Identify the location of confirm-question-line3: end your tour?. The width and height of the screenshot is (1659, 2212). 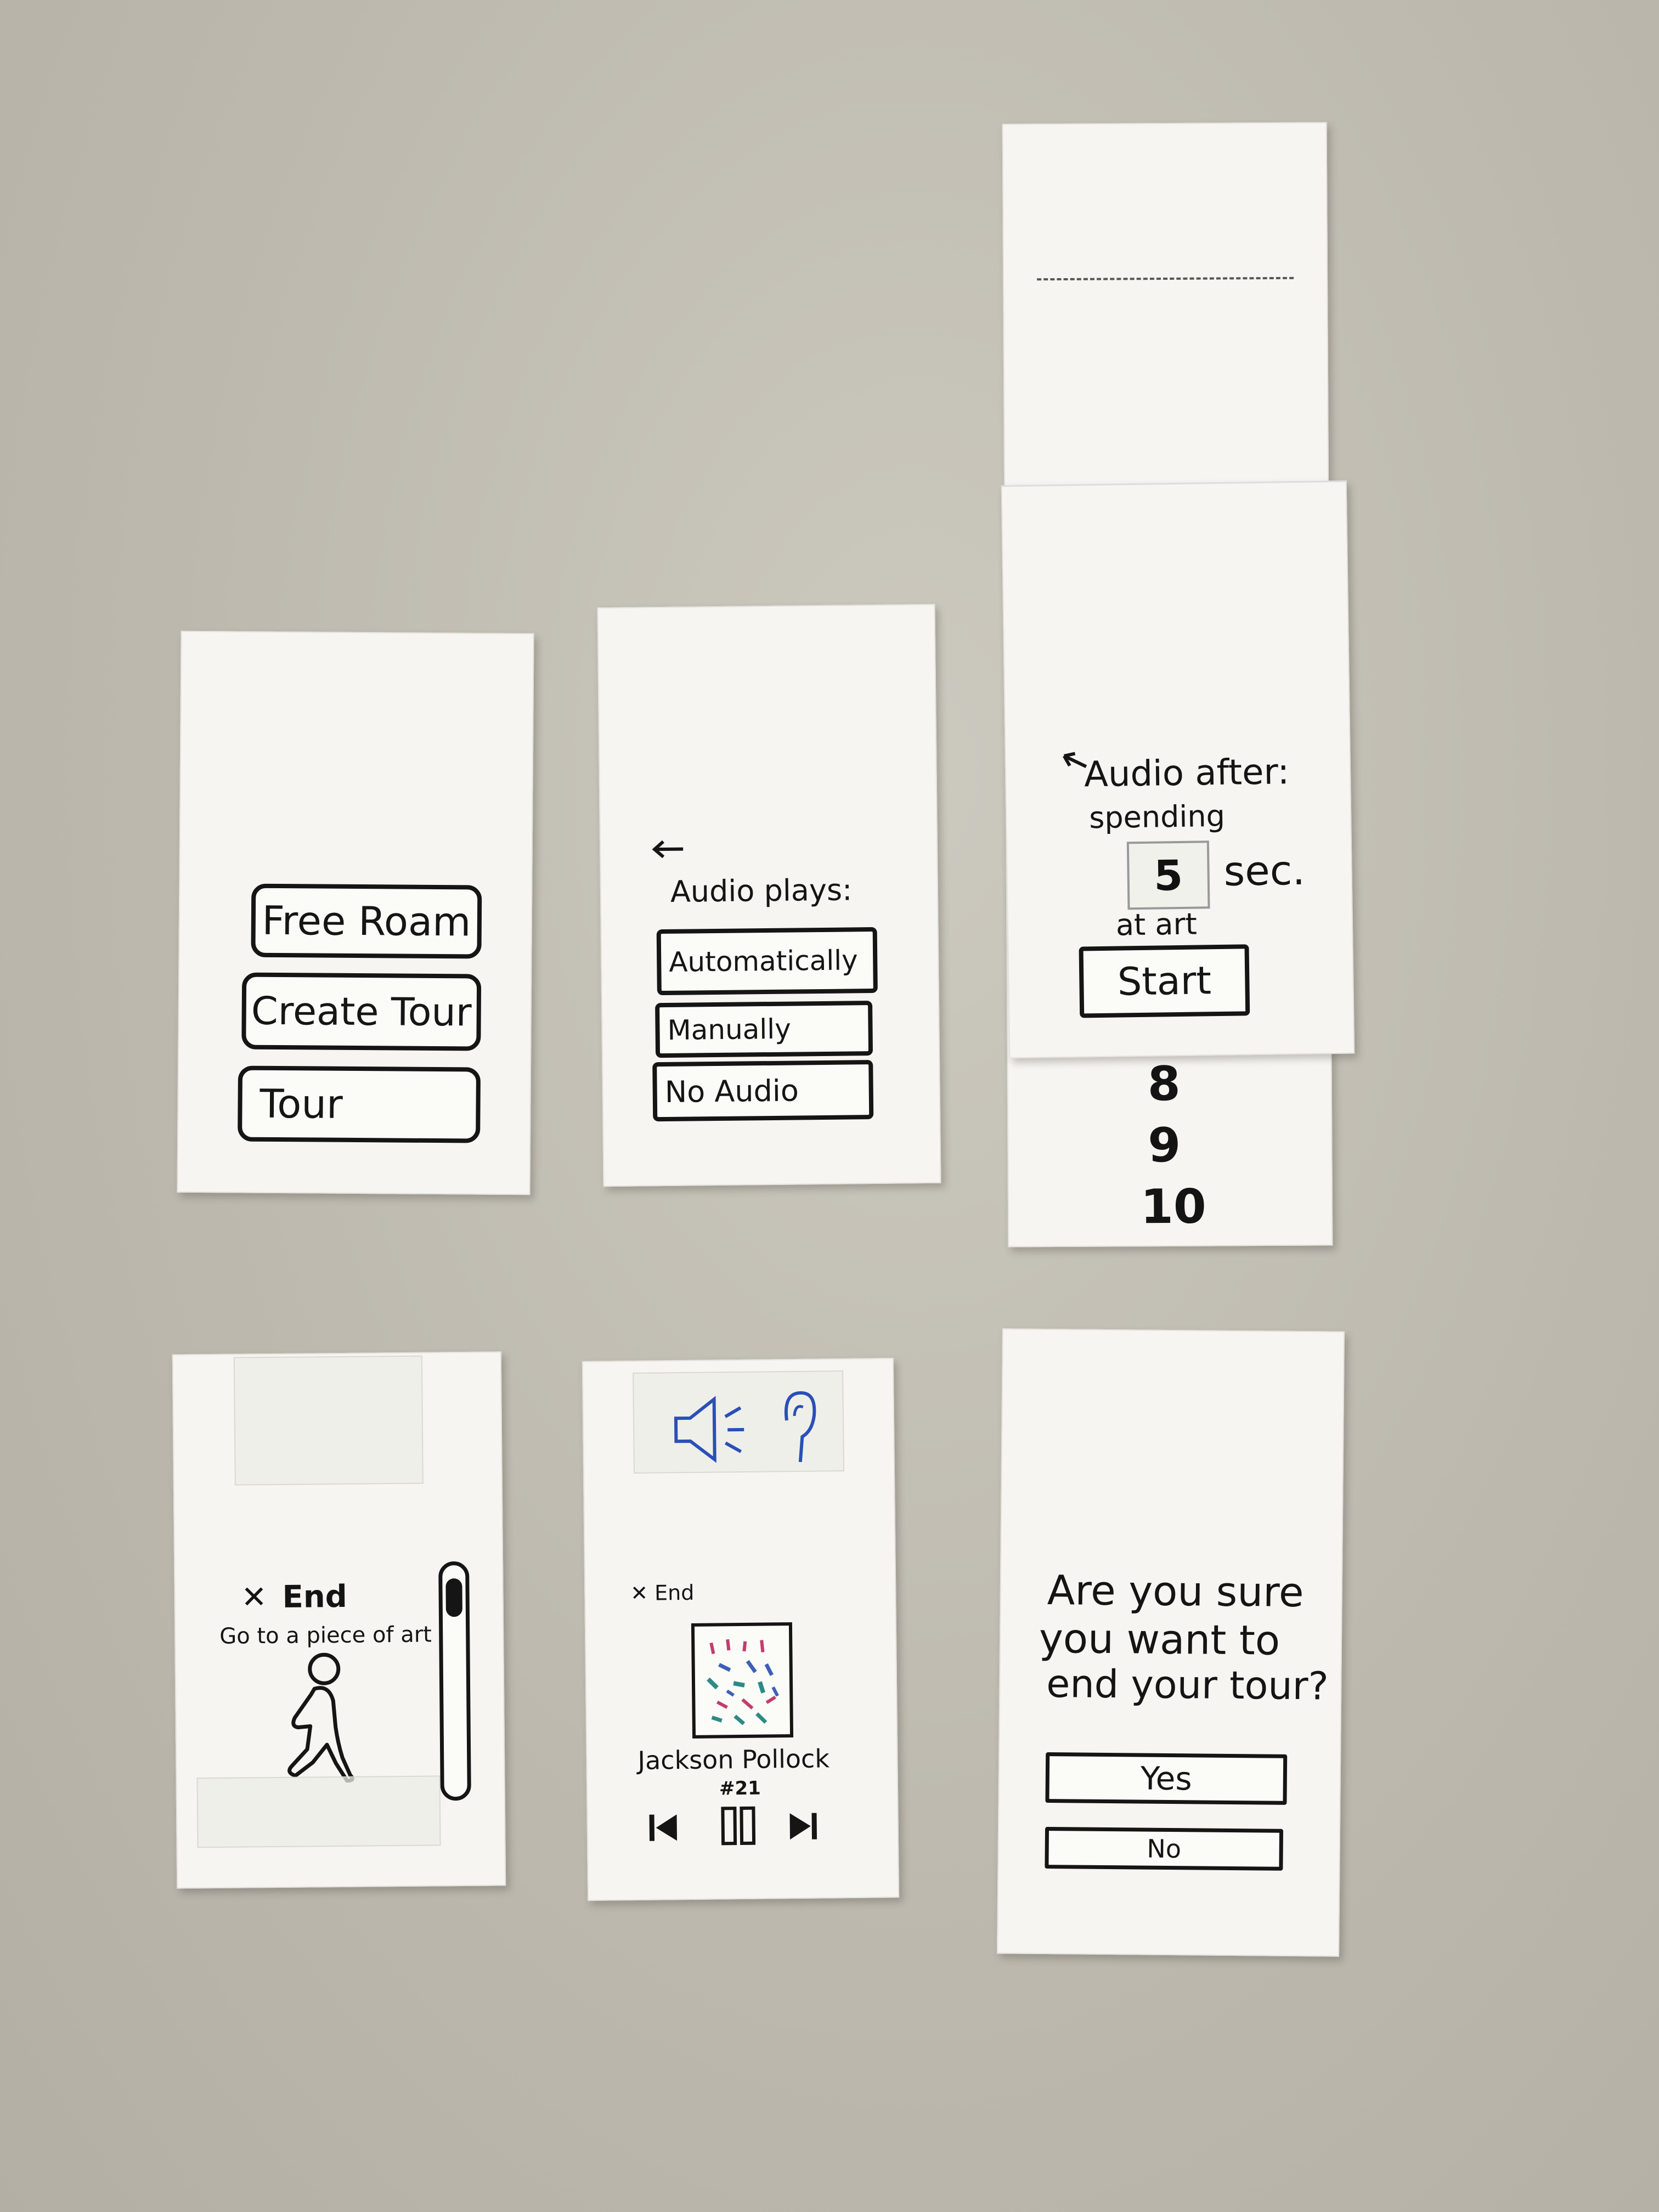
(1187, 1685).